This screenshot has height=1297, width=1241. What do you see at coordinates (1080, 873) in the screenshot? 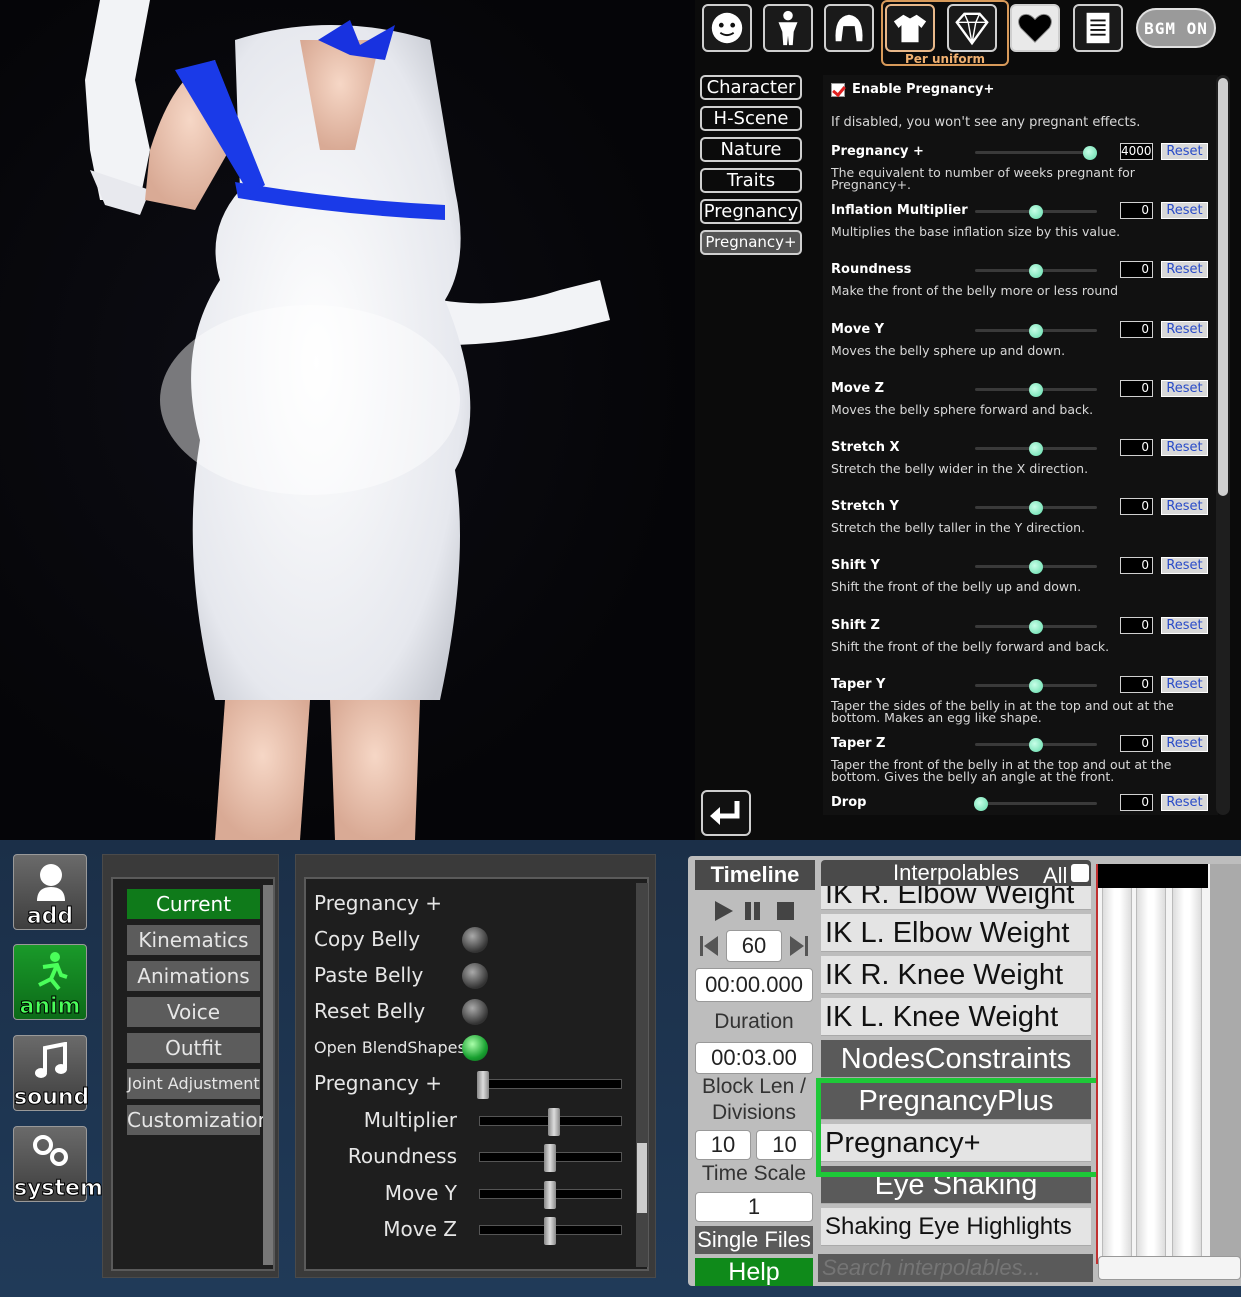
I see `all-checkbox` at bounding box center [1080, 873].